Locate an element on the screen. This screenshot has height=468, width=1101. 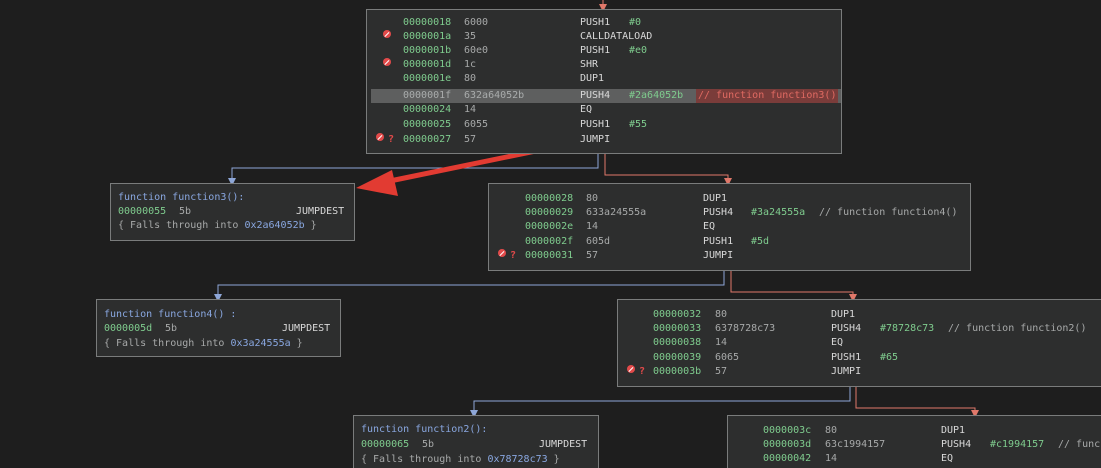
instruction-row: 00000065 5b JUMPDEST is located at coordinates (476, 445).